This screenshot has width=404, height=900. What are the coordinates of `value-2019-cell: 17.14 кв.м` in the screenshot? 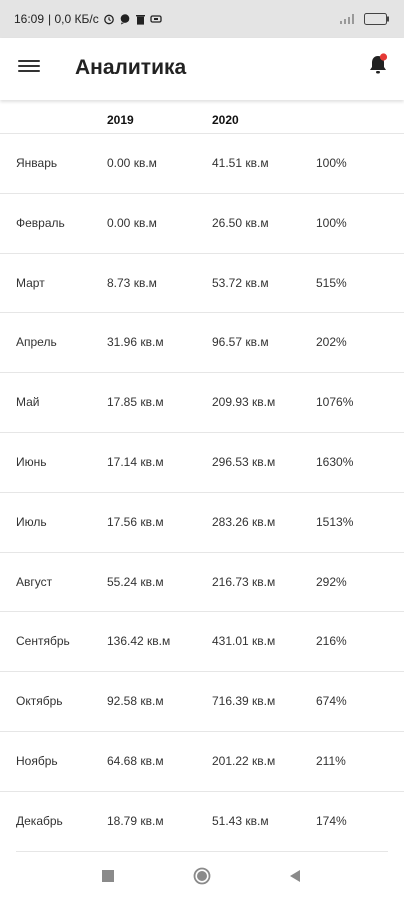 It's located at (135, 461).